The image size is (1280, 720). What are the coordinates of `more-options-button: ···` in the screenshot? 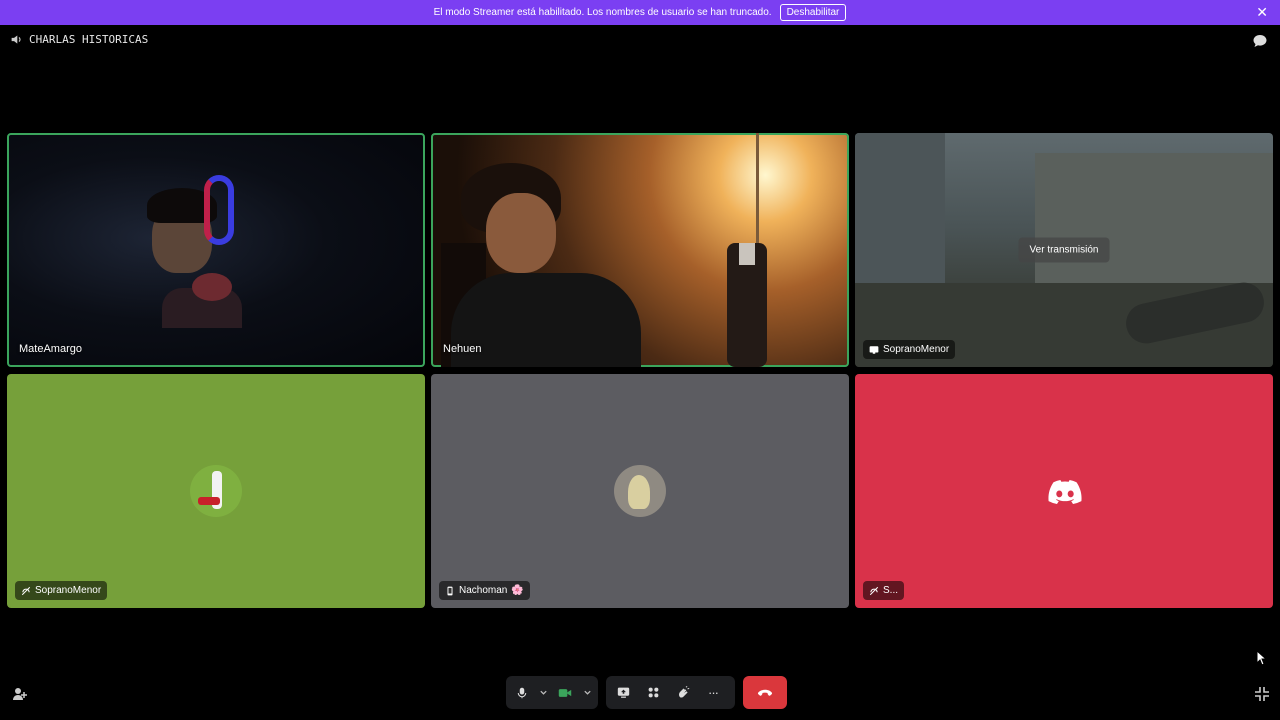 It's located at (713, 692).